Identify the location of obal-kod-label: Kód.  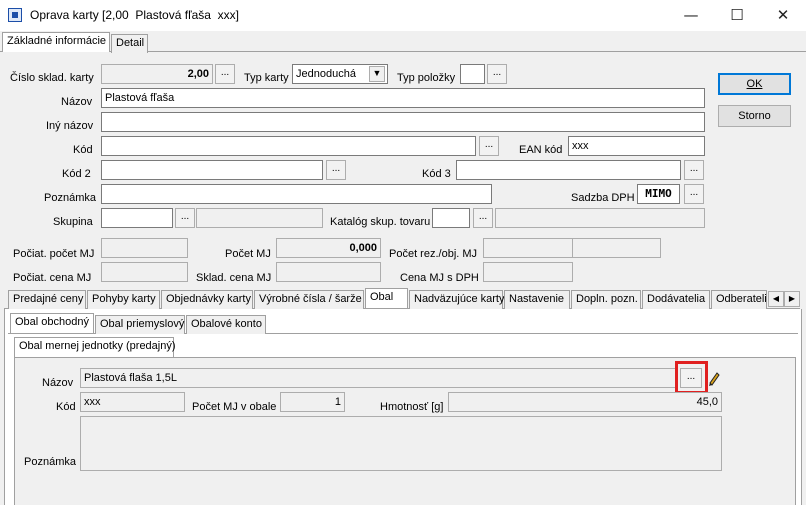
(66, 407).